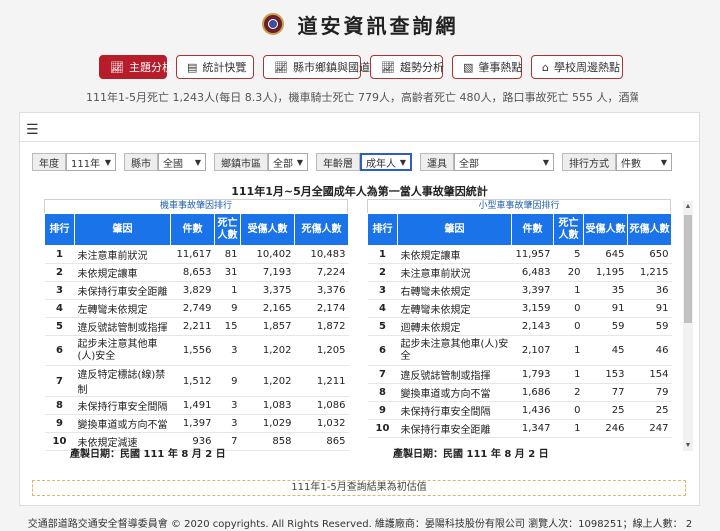  Describe the element at coordinates (192, 67) in the screenshot. I see `id-card-icon: ▤` at that location.